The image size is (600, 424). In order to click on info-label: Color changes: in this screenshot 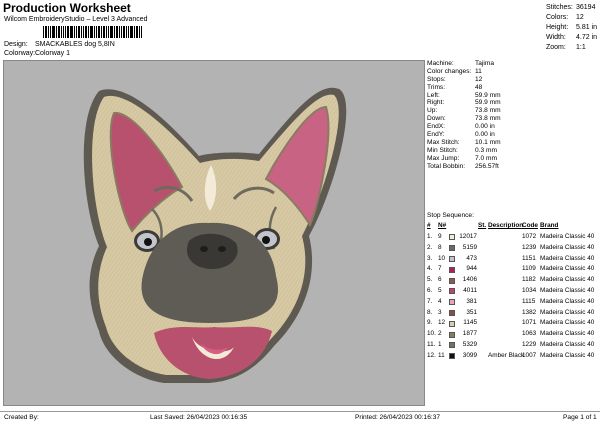, I will do `click(449, 71)`.